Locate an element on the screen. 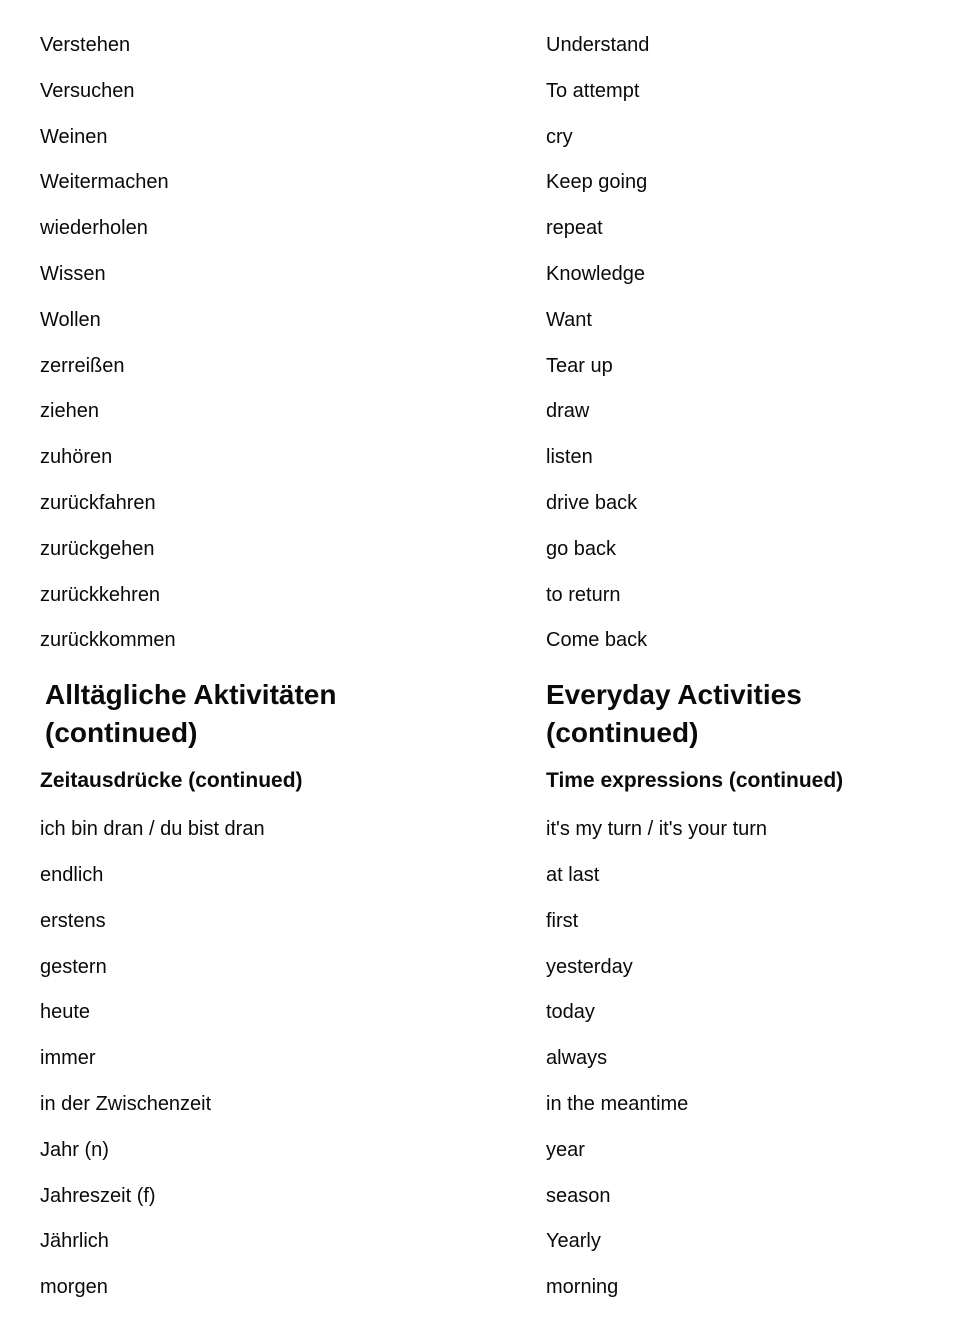 The image size is (978, 1340). vocabulary-row: zuhören listen is located at coordinates (489, 458).